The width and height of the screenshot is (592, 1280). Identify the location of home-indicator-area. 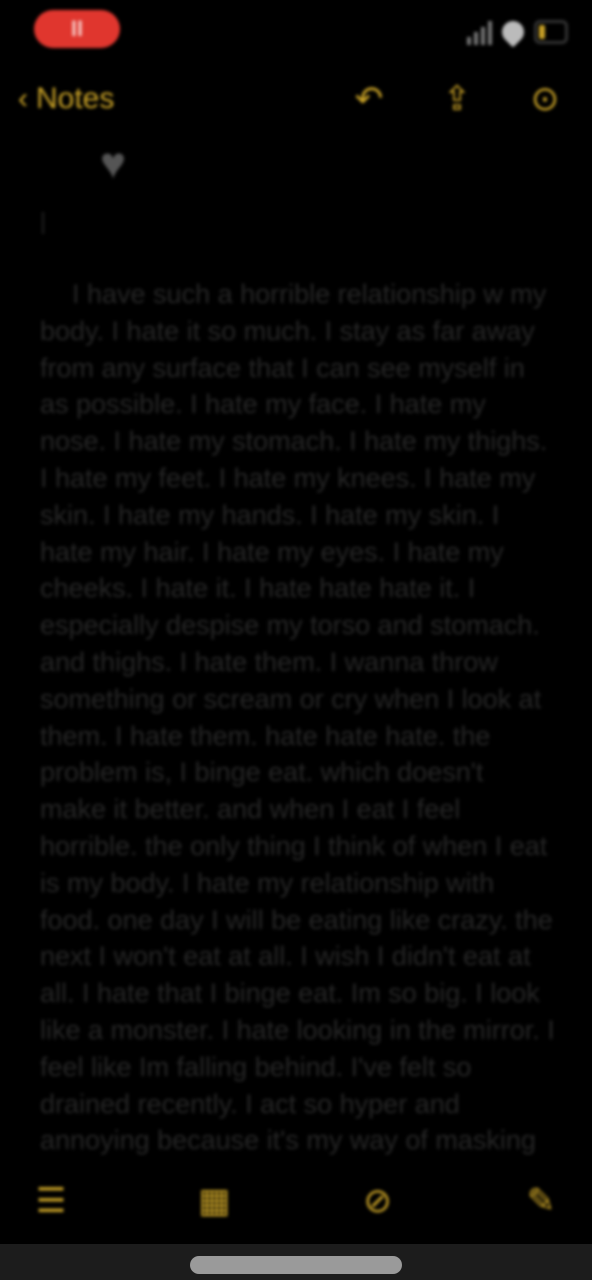
(296, 1262).